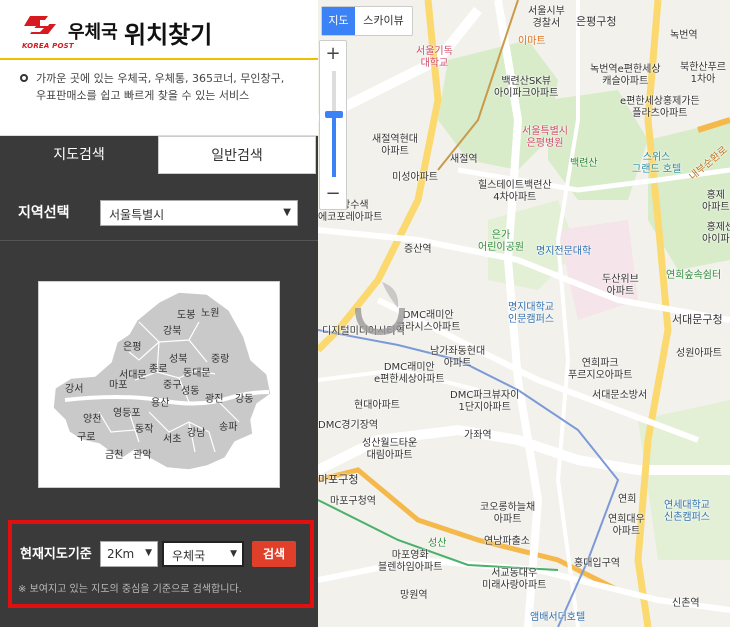 This screenshot has height=627, width=730. Describe the element at coordinates (546, 17) in the screenshot. I see `map-label-seoul-police: 서울시부 경찰서` at that location.